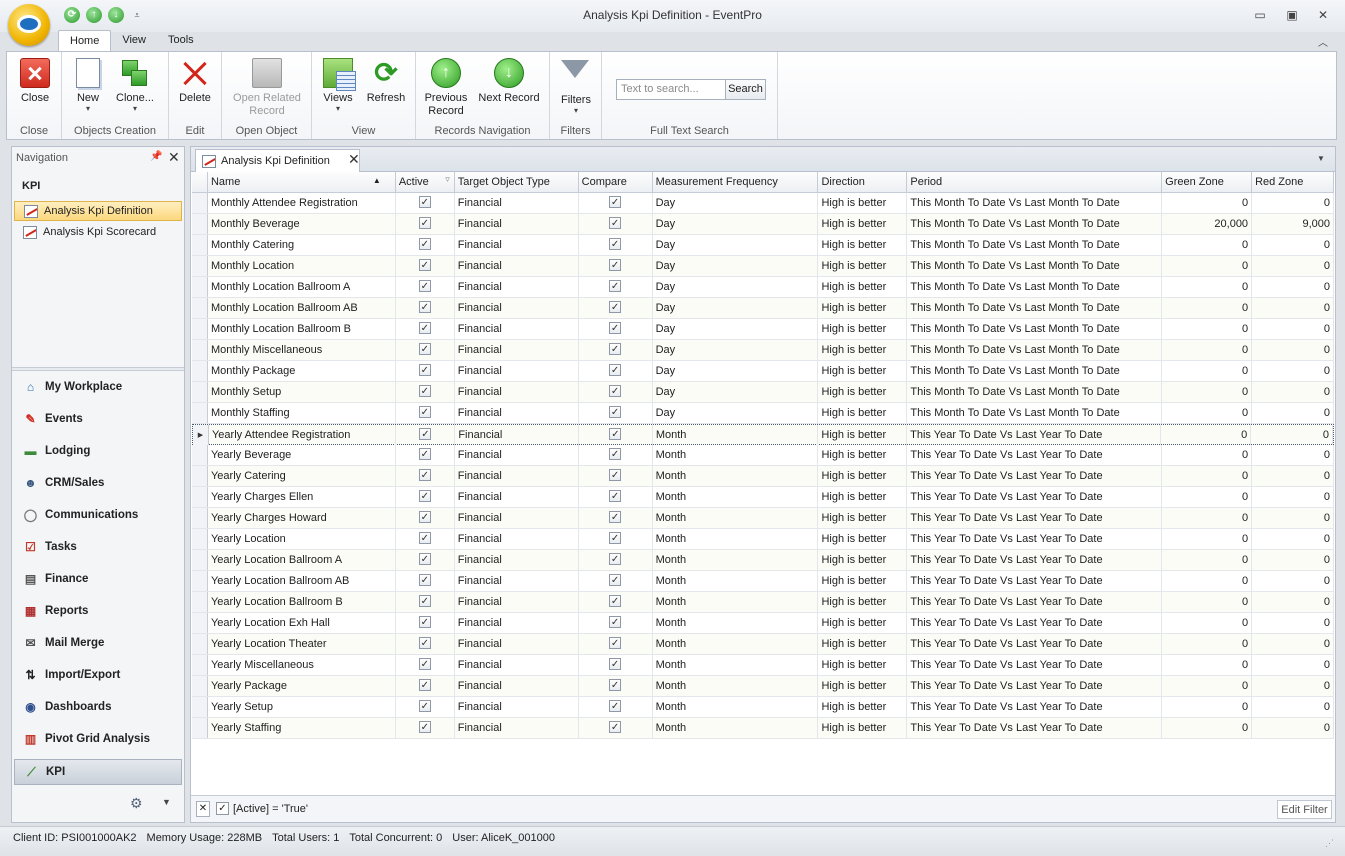 The image size is (1345, 856). I want to click on row-indicator: ▶, so click(201, 435).